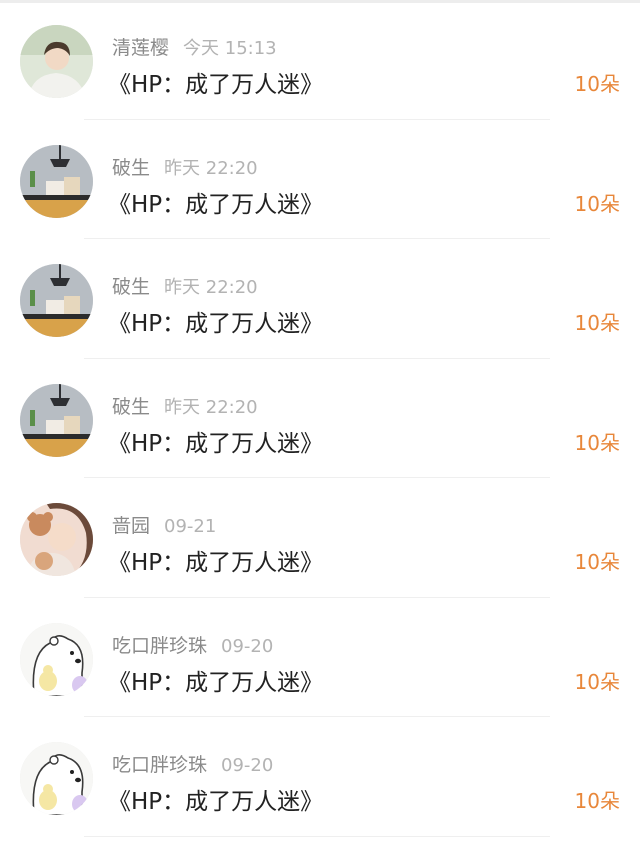  I want to click on item-meta: 啬园 09-21, so click(164, 524).